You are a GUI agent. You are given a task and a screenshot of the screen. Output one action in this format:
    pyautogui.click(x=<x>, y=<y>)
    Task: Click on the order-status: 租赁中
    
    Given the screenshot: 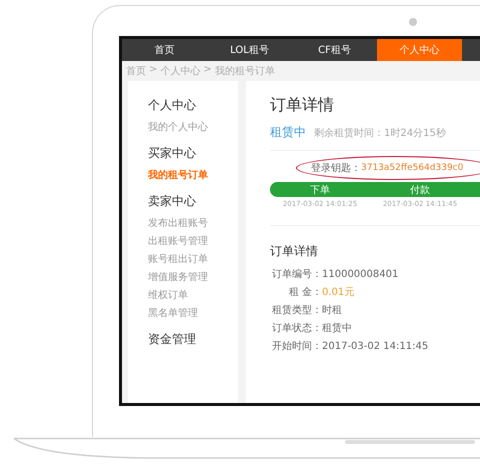 What is the action you would take?
    pyautogui.click(x=288, y=132)
    